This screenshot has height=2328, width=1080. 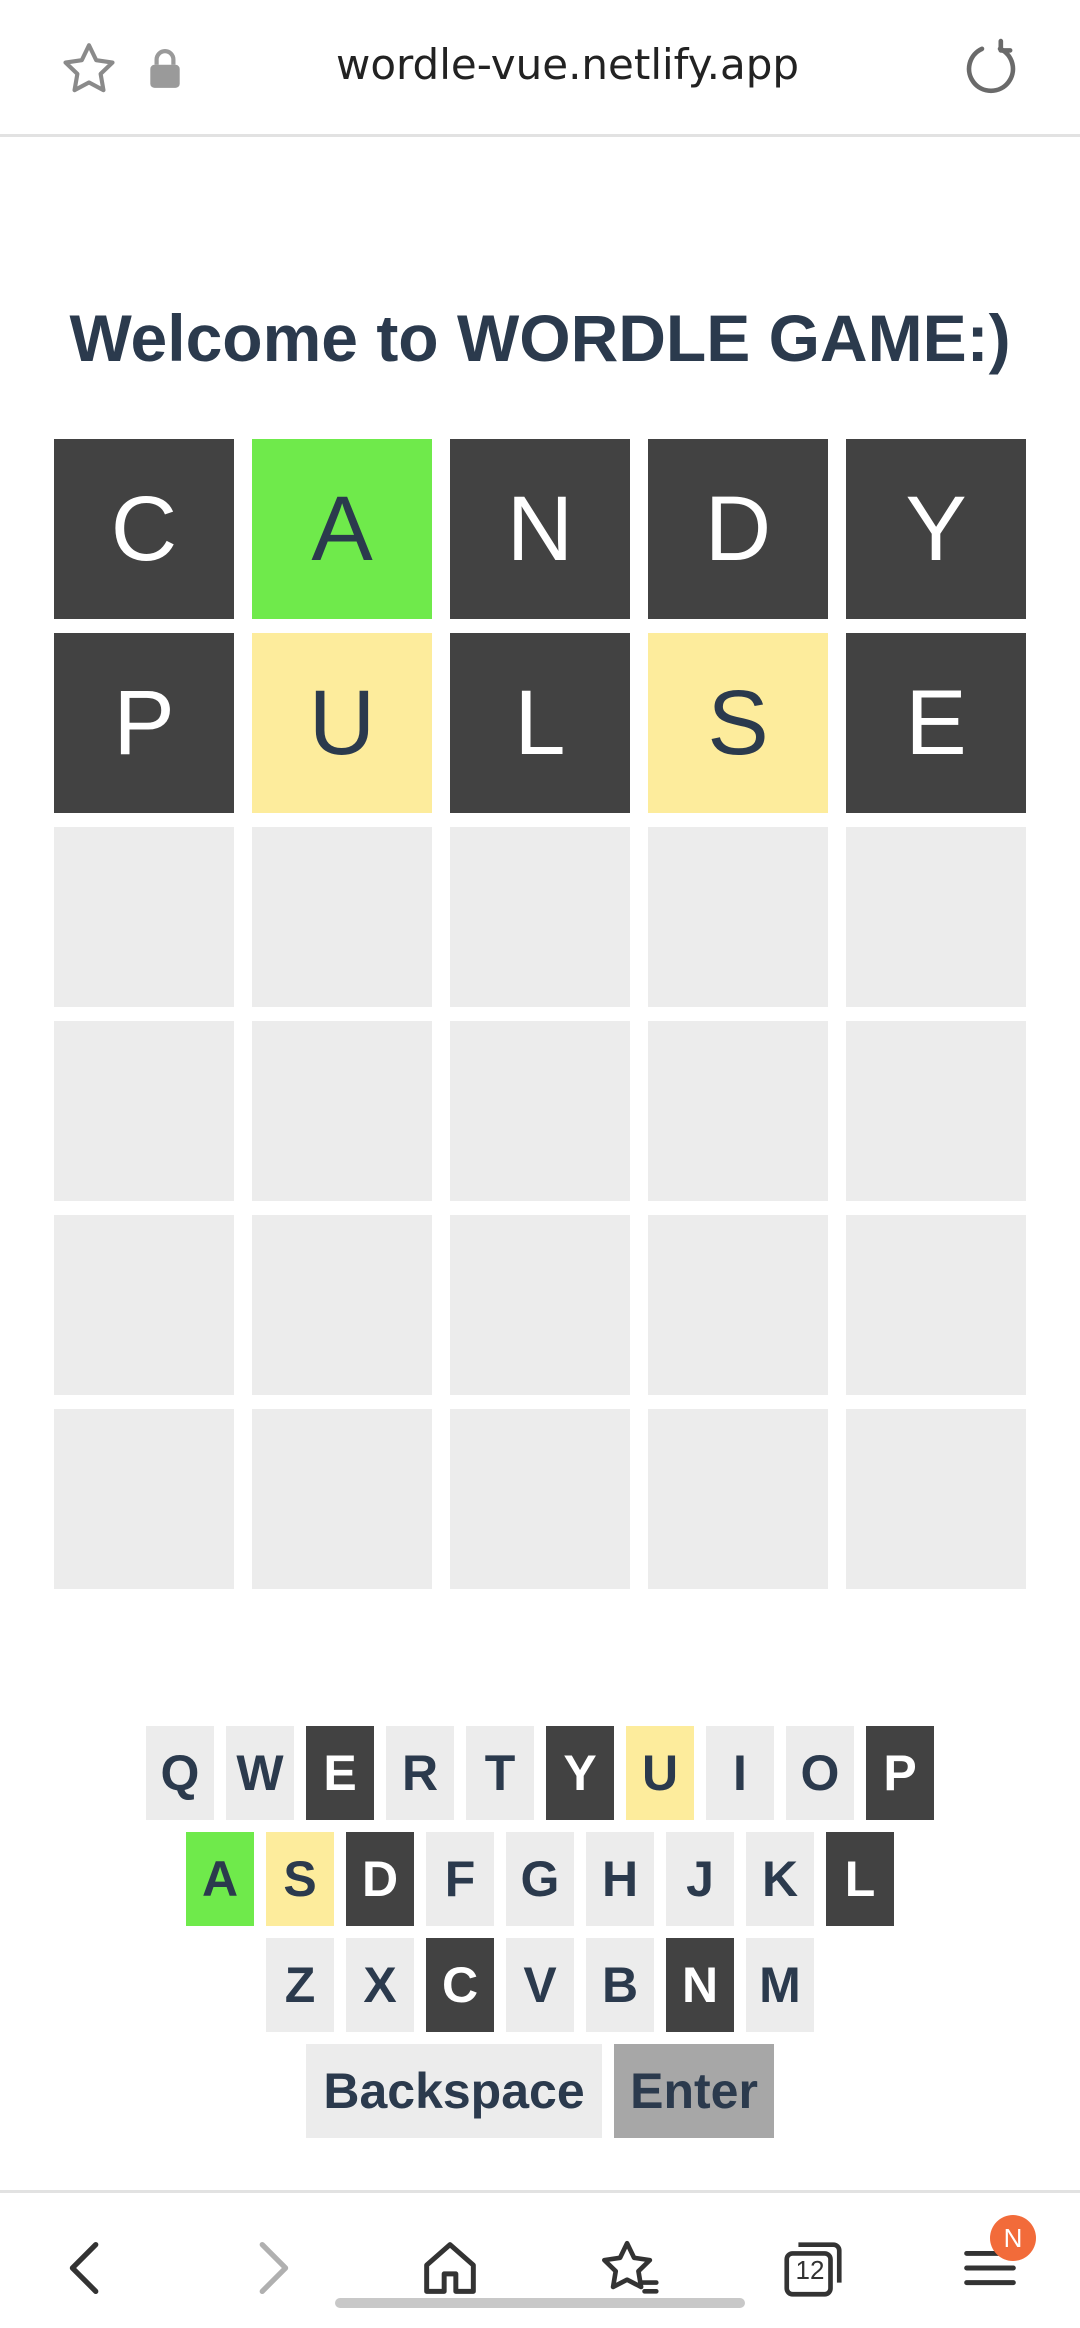 What do you see at coordinates (660, 1773) in the screenshot?
I see `key-u: U` at bounding box center [660, 1773].